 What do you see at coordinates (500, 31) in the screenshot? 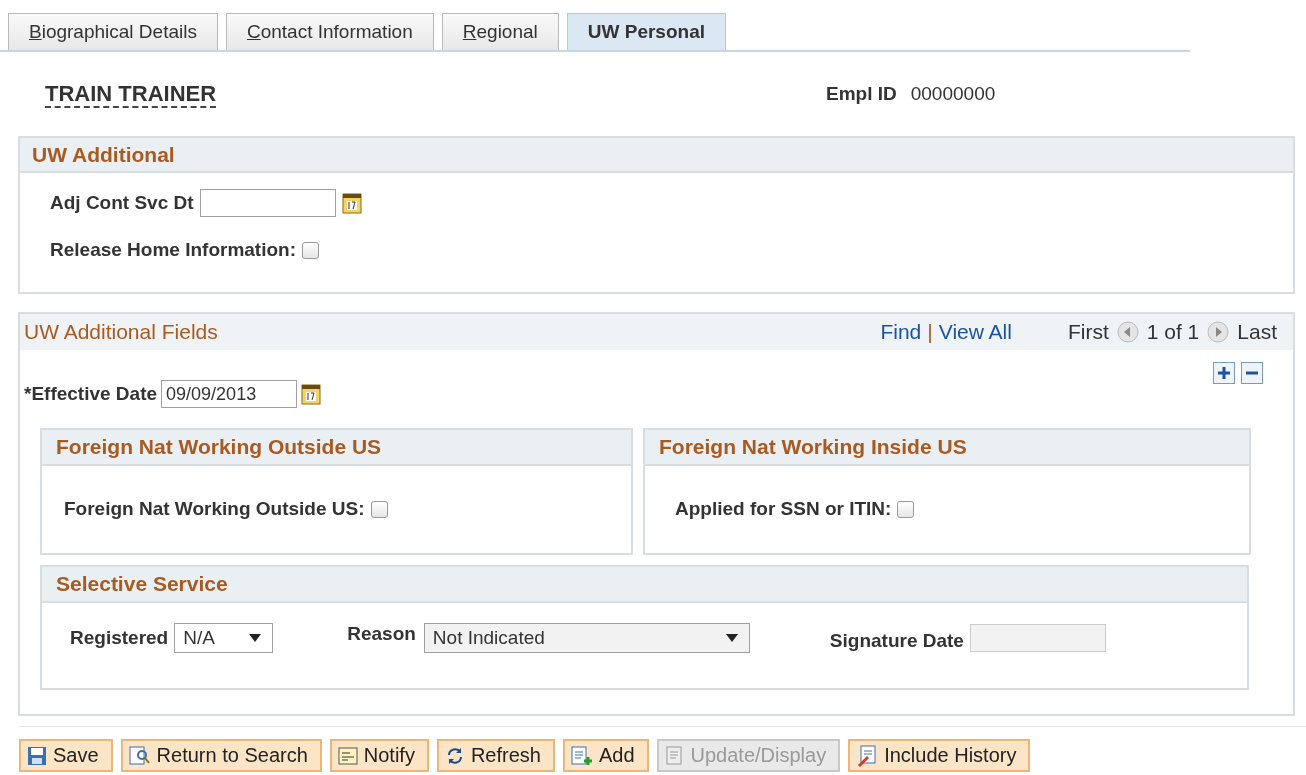
I see `tab: Regional` at bounding box center [500, 31].